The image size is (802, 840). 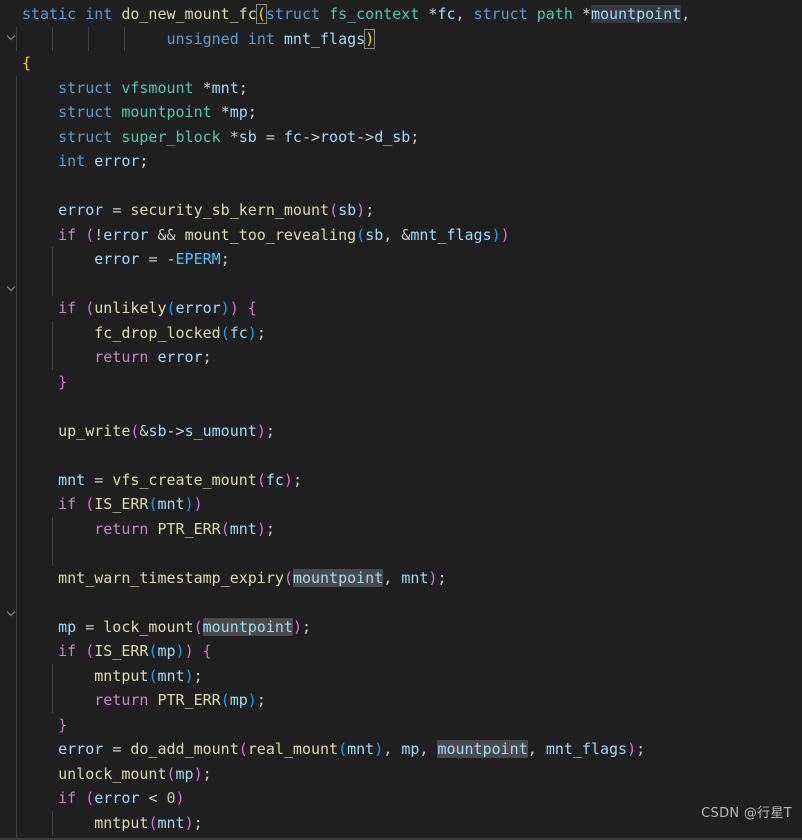 I want to click on code-line: return PTR_ERR(mnt);, so click(x=401, y=528).